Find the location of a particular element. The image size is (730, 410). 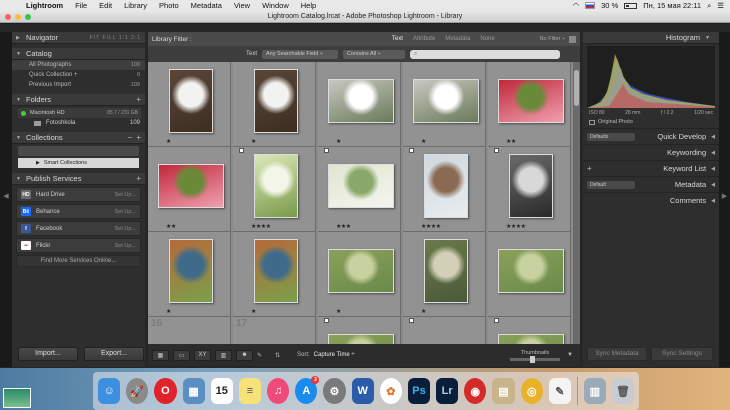

toolbar-options-icon: ▼ is located at coordinates (570, 355).